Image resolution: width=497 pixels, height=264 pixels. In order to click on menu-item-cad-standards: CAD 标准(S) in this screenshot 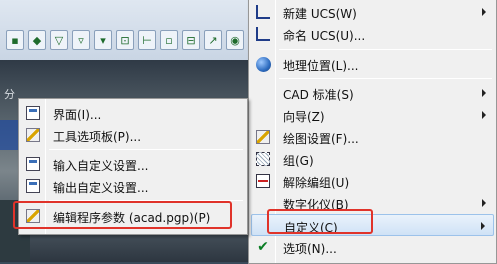, I will do `click(372, 93)`.